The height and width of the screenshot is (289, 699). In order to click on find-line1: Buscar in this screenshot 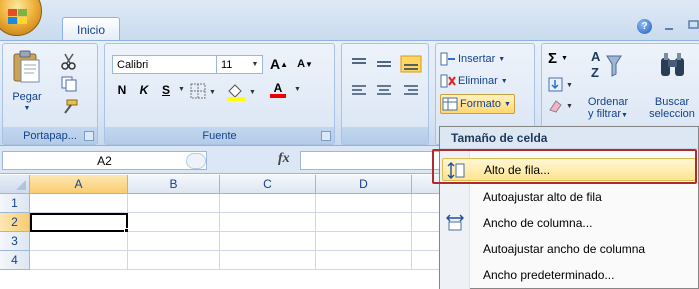, I will do `click(672, 102)`.